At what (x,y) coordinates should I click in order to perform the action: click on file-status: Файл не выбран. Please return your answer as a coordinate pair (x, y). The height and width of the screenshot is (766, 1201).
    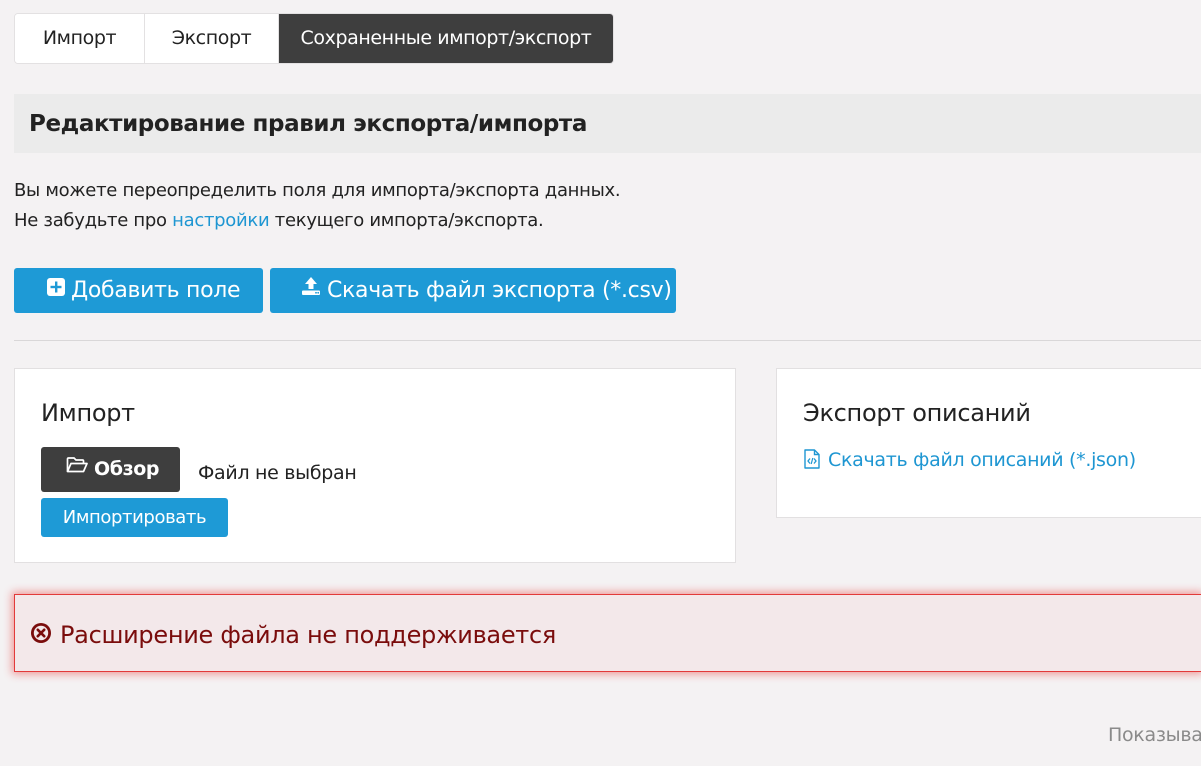
    Looking at the image, I should click on (277, 473).